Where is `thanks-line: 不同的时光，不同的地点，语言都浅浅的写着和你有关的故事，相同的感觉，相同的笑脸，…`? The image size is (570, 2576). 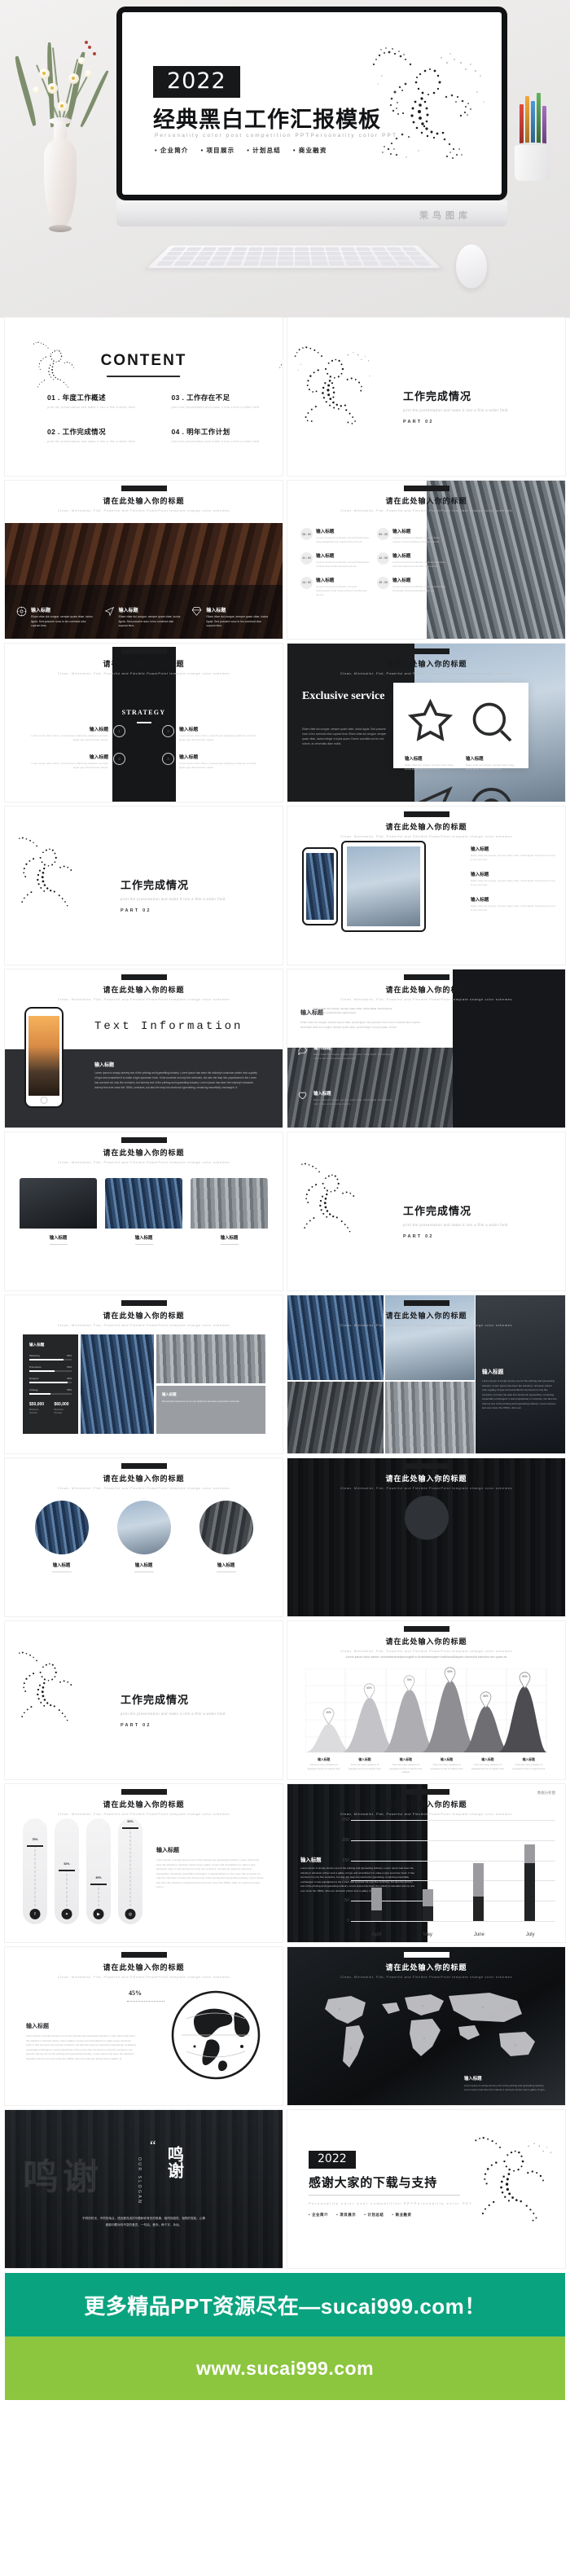 thanks-line: 不同的时光，不同的地点，语言都浅浅的写着和你有关的故事，相同的感觉，相同的笑脸，… is located at coordinates (143, 2218).